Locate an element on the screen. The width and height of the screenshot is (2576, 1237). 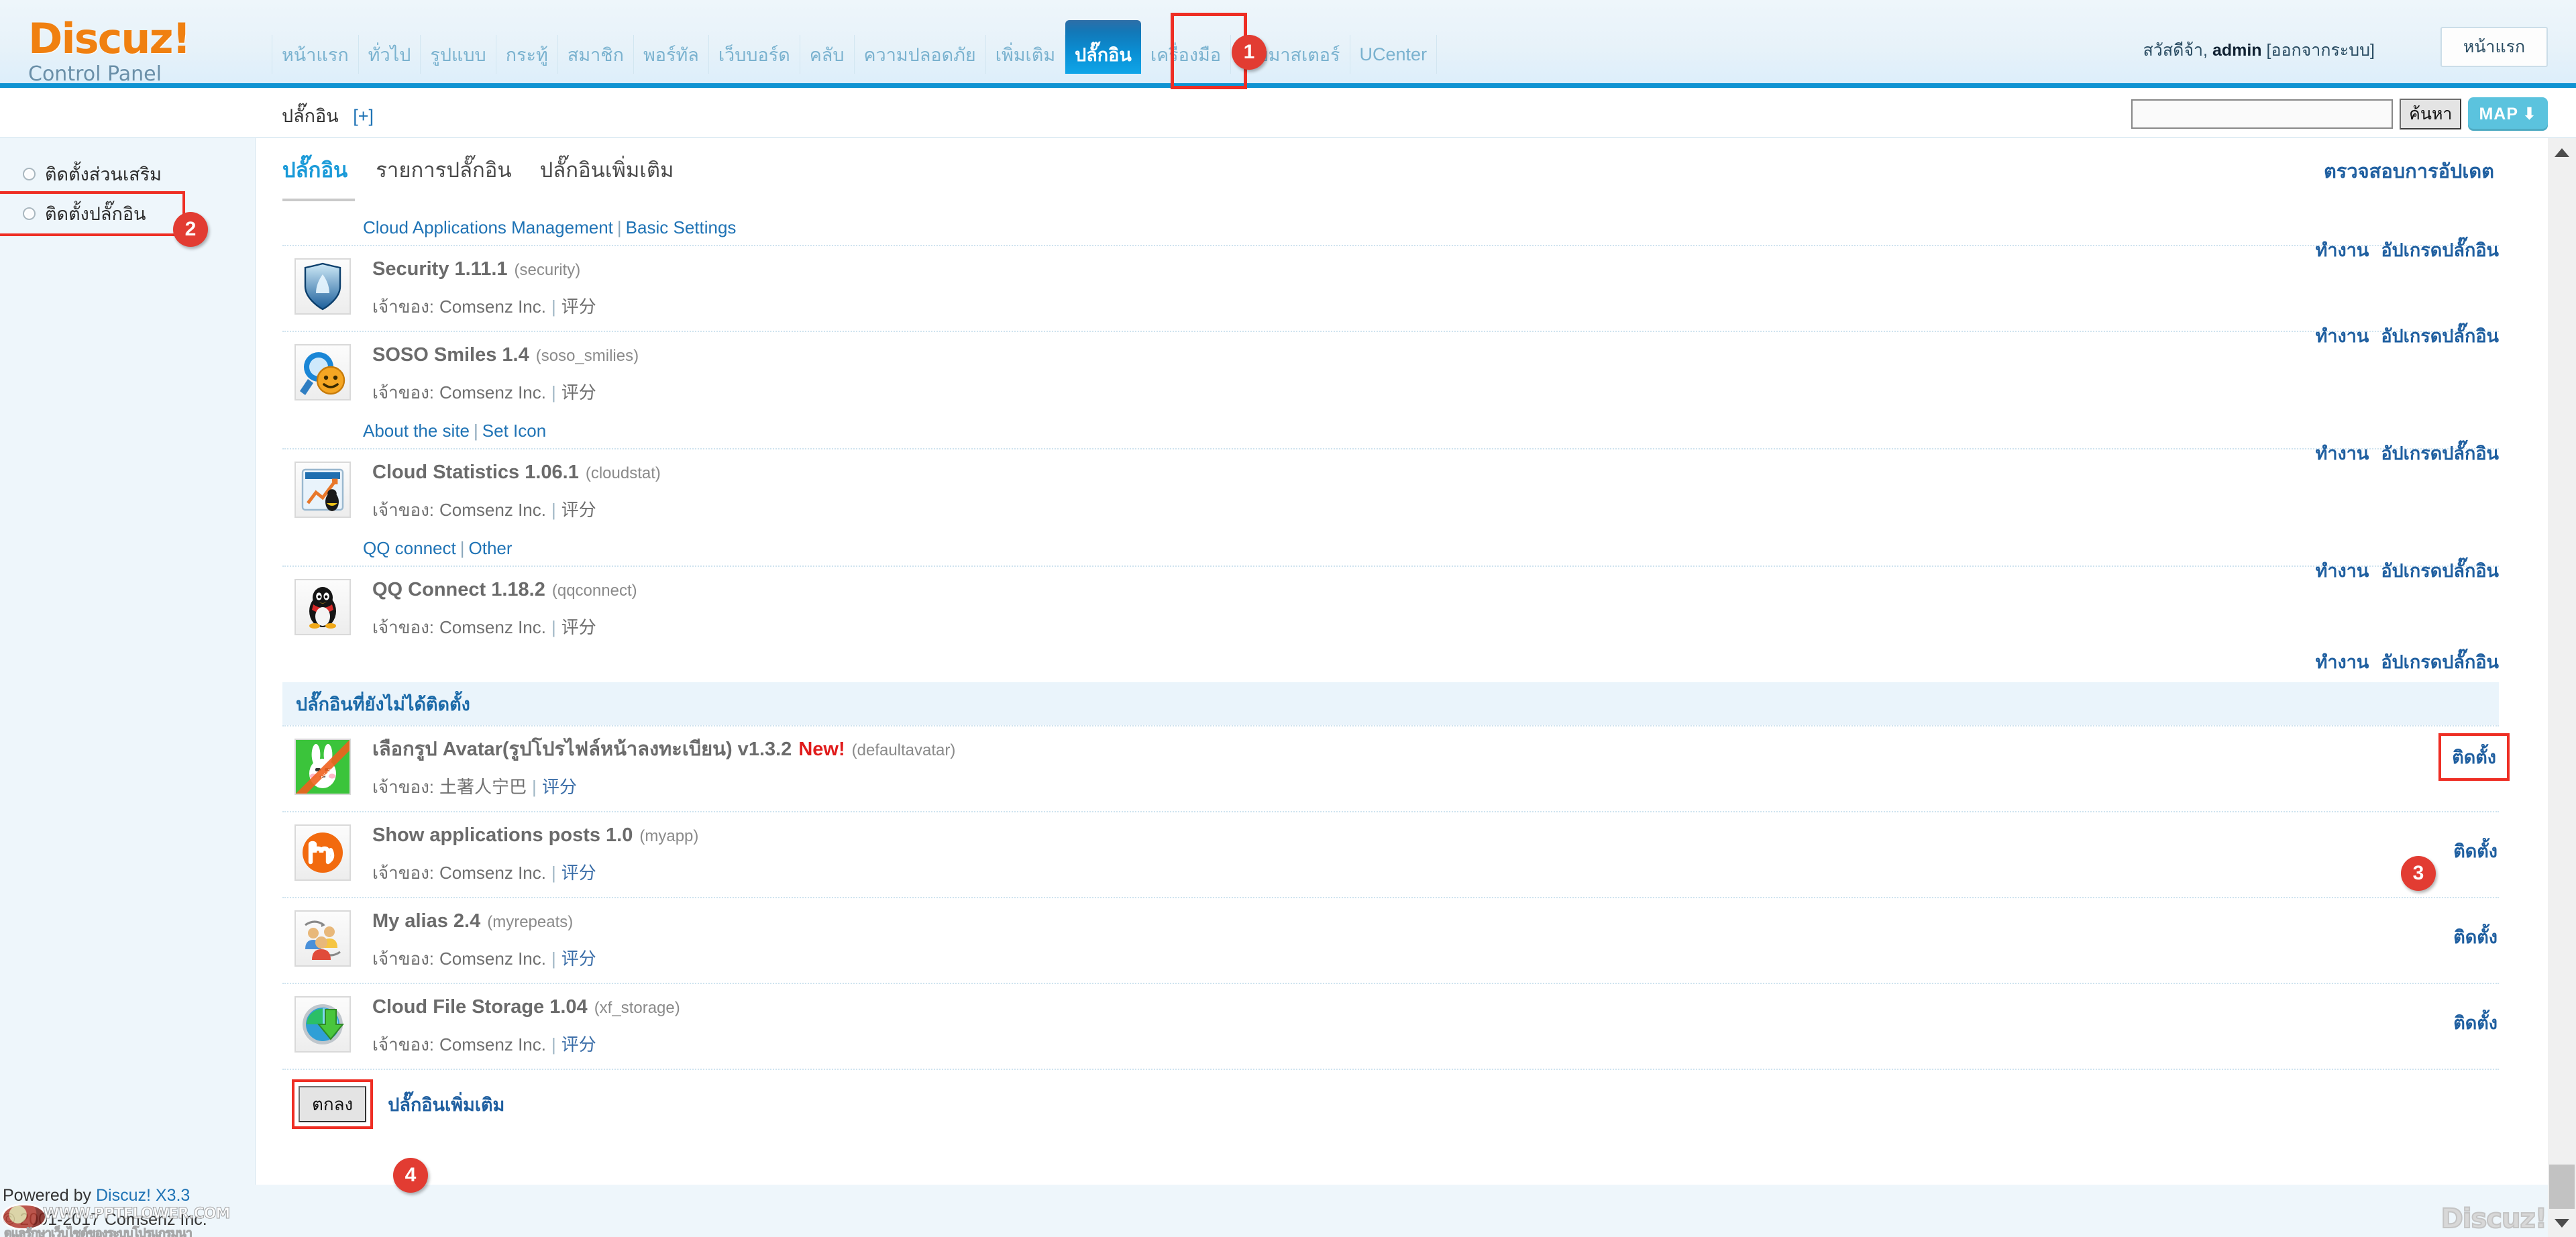
scroll-up-icon is located at coordinates (2562, 152).